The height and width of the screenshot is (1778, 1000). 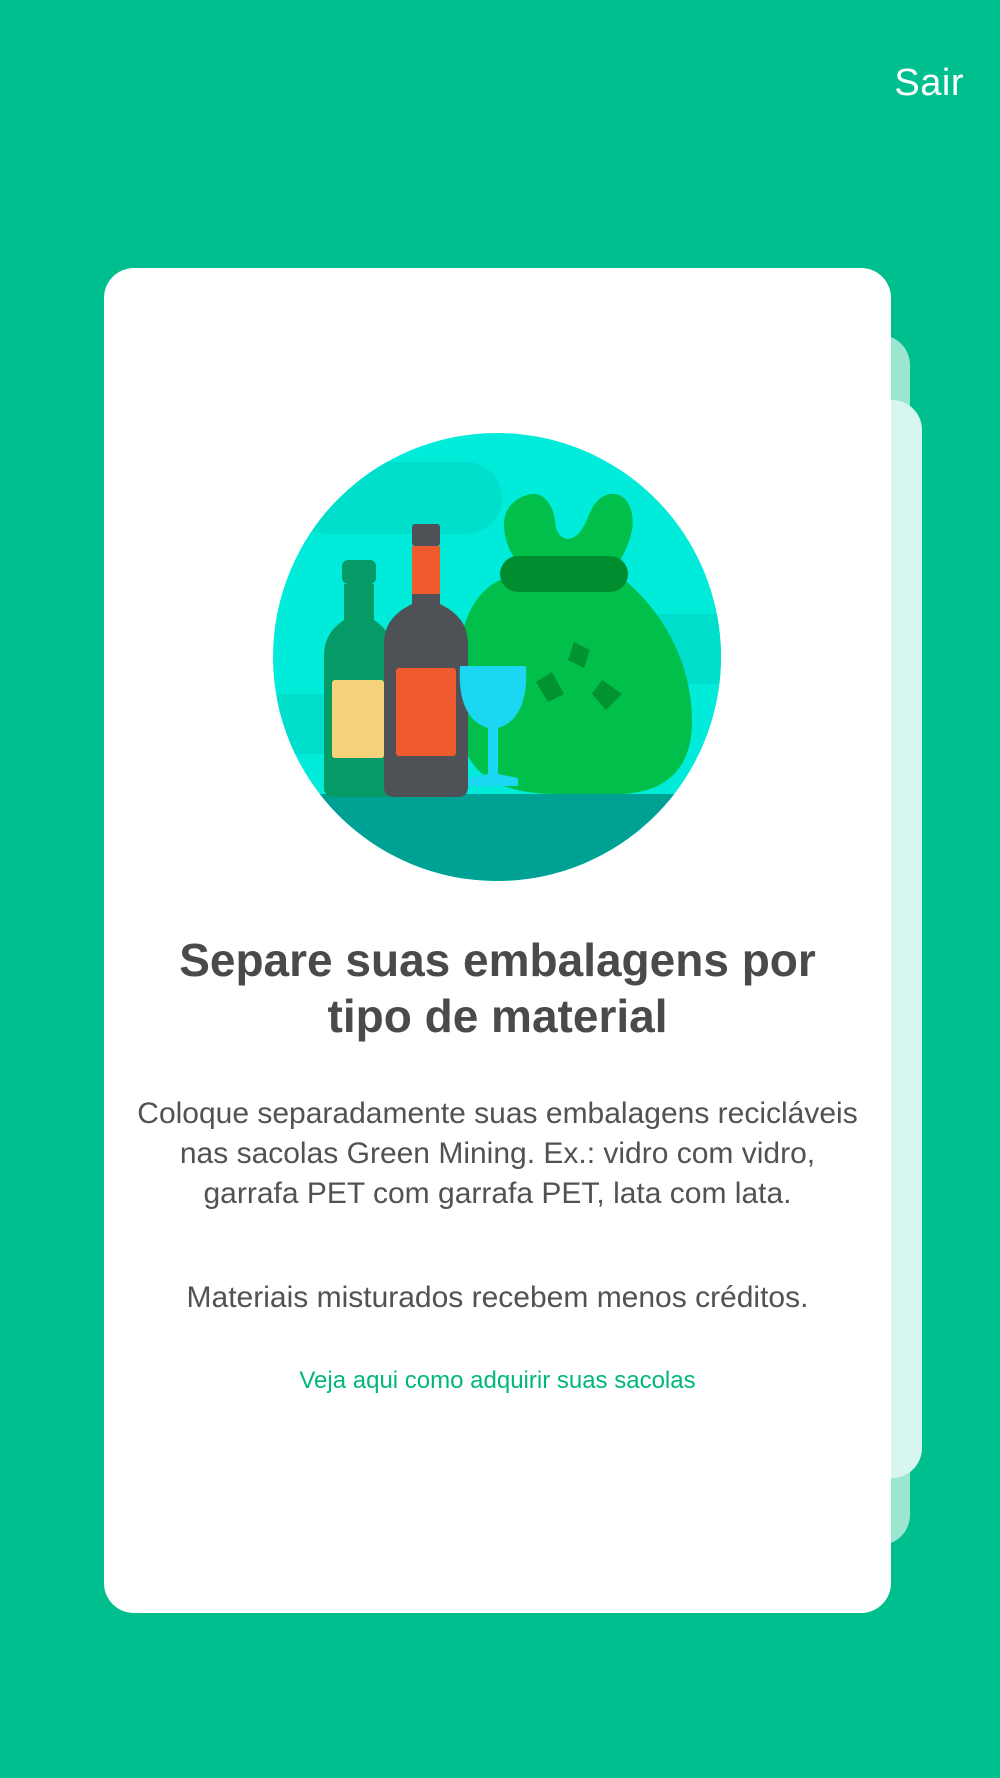 What do you see at coordinates (497, 1381) in the screenshot?
I see `buy-bags-link: Veja aqui como adquirir suas sacolas` at bounding box center [497, 1381].